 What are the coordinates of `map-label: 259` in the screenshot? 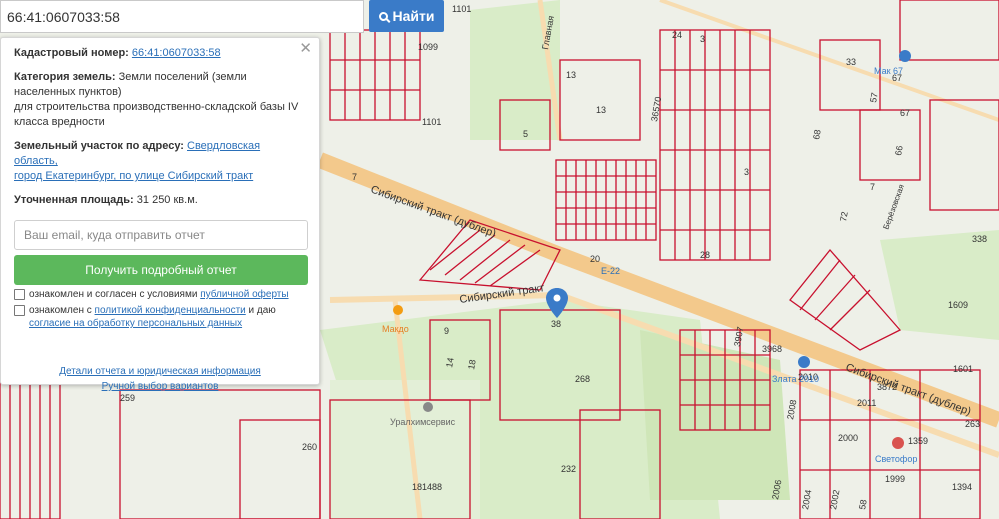 It's located at (127, 398).